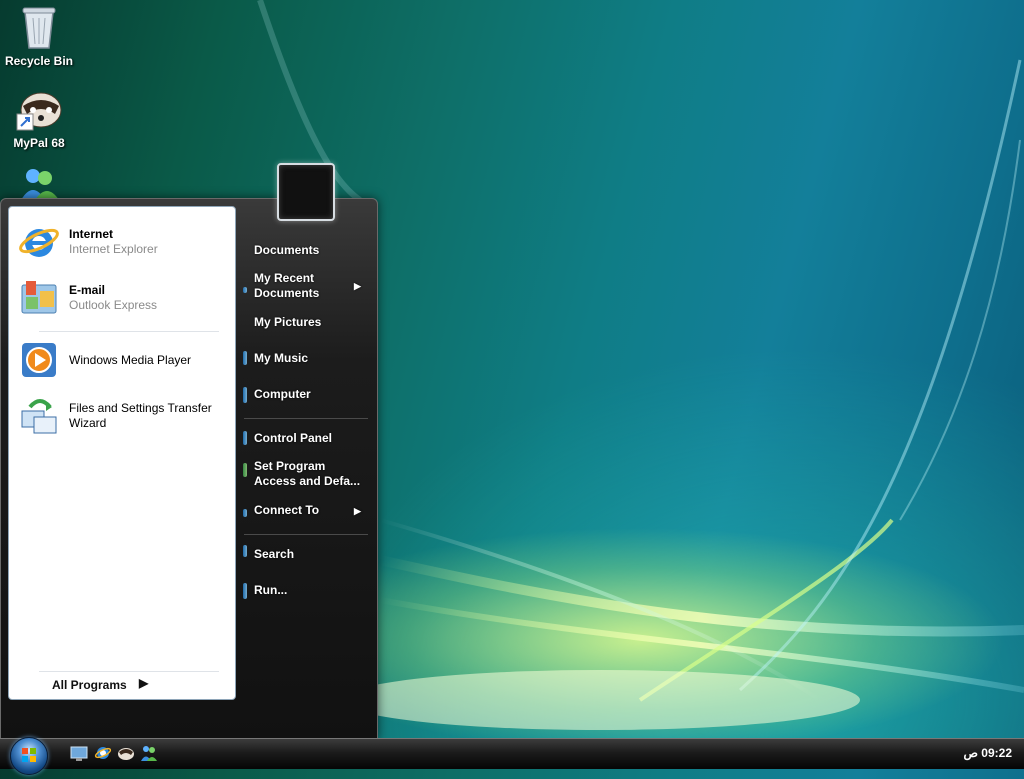 The width and height of the screenshot is (1024, 779). Describe the element at coordinates (79, 753) in the screenshot. I see `show-desktop-icon` at that location.